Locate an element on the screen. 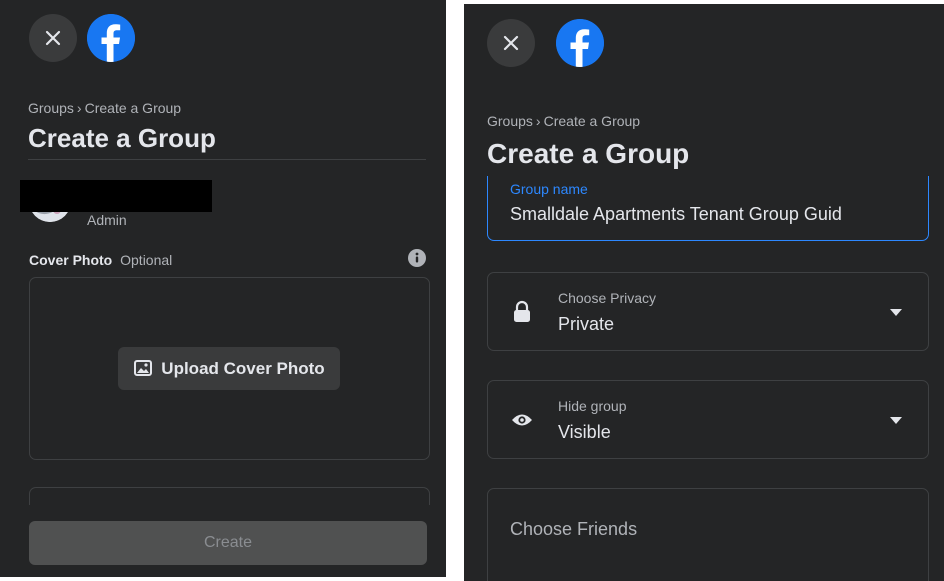 The width and height of the screenshot is (944, 581). upload-cover-photo-label: Upload Cover Photo is located at coordinates (243, 368).